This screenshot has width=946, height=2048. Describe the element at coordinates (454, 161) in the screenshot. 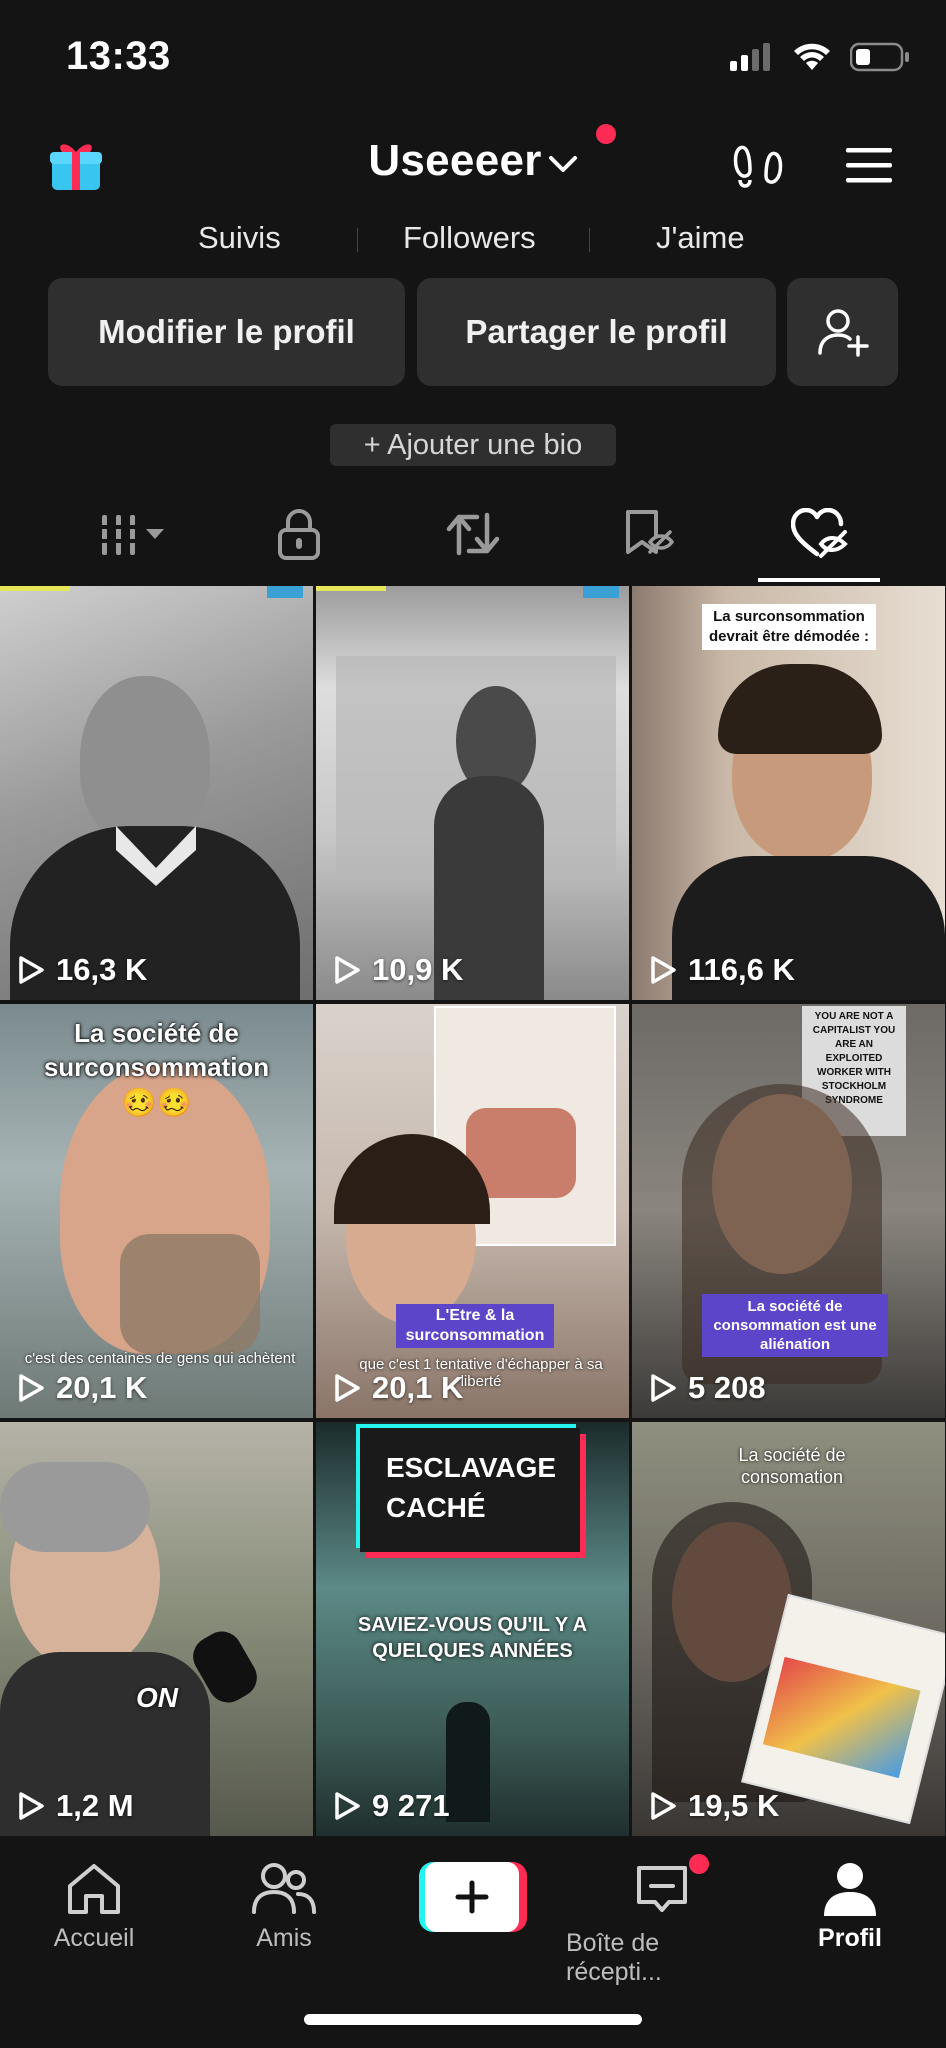

I see `profile-username: Useeeer` at that location.